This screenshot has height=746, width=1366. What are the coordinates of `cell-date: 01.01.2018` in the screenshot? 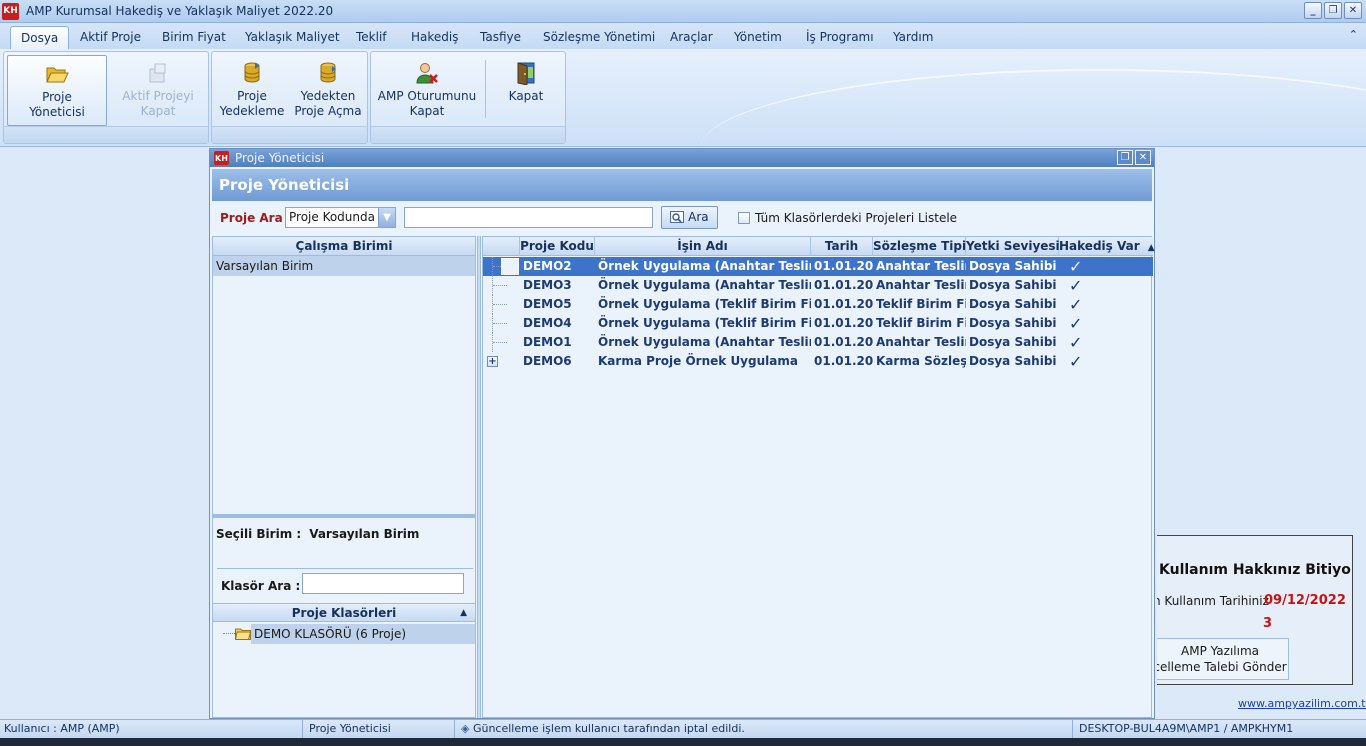 It's located at (843, 285).